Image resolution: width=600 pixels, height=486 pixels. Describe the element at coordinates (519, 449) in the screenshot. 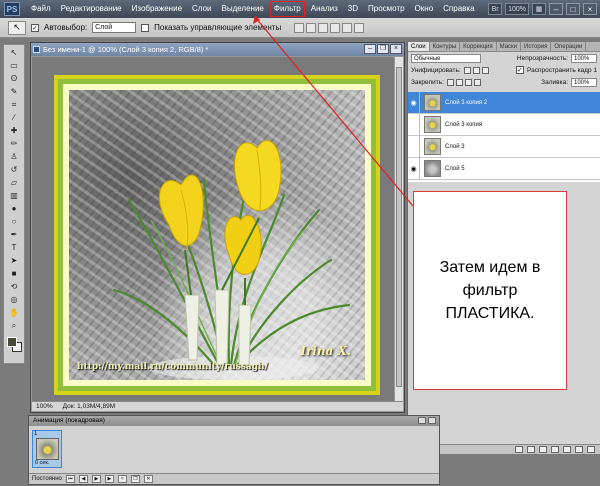

I see `link-layers-icon` at that location.